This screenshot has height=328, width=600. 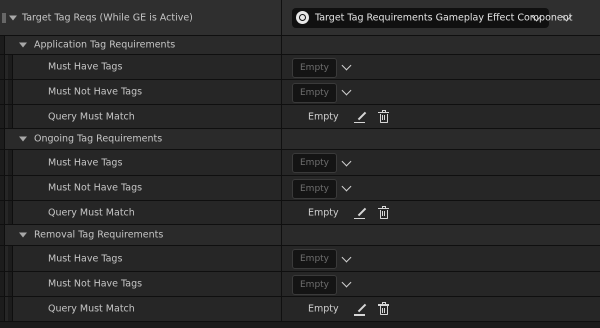 I want to click on component-icon, so click(x=302, y=17).